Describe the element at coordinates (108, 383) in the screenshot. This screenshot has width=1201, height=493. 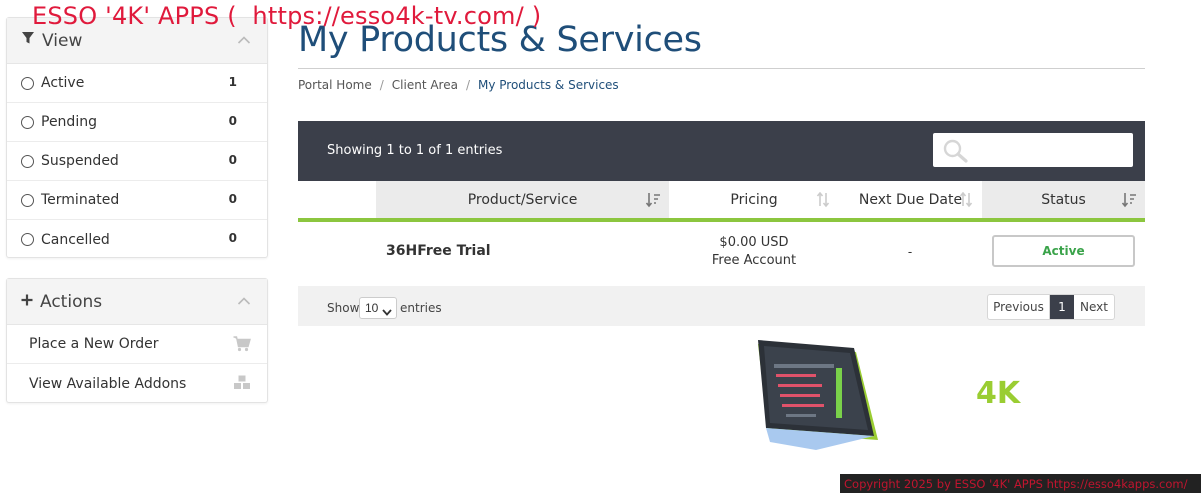
I see `action-label: View Available Addons` at that location.